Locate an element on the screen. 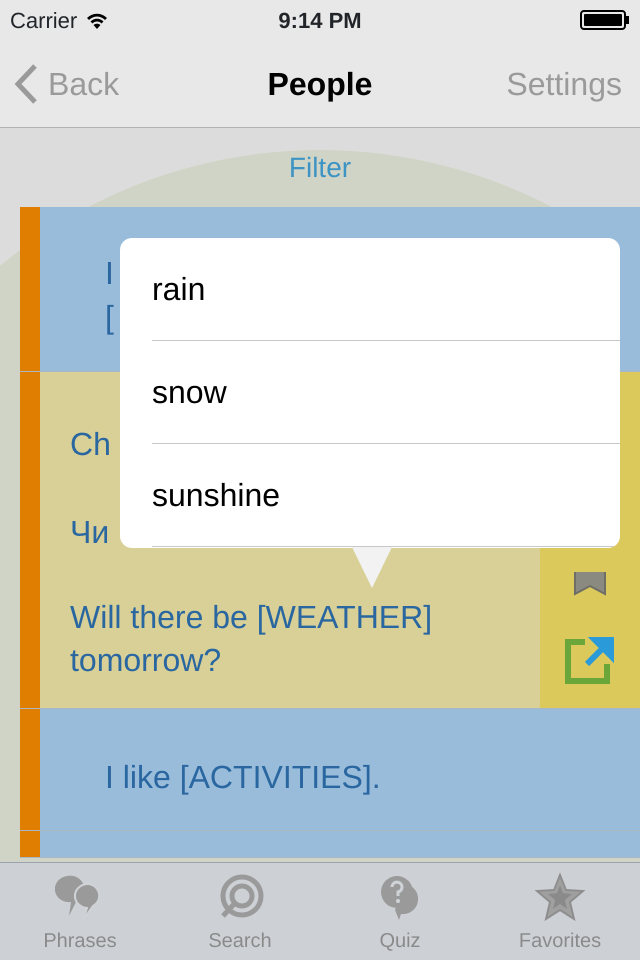  time-label: 9:14 PM is located at coordinates (320, 20).